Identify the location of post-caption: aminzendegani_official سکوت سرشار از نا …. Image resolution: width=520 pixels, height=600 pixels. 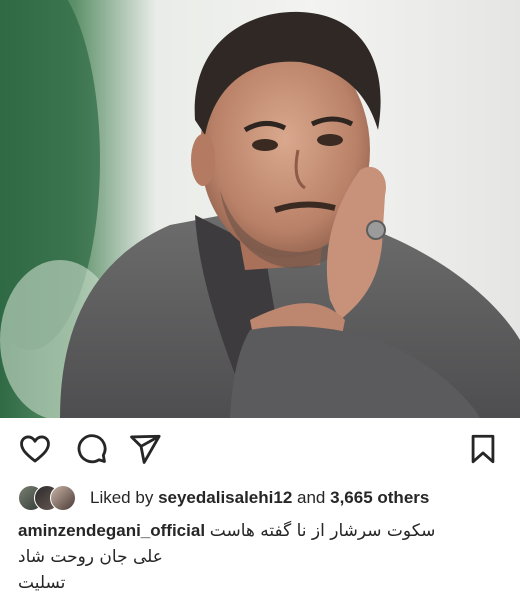
(263, 557).